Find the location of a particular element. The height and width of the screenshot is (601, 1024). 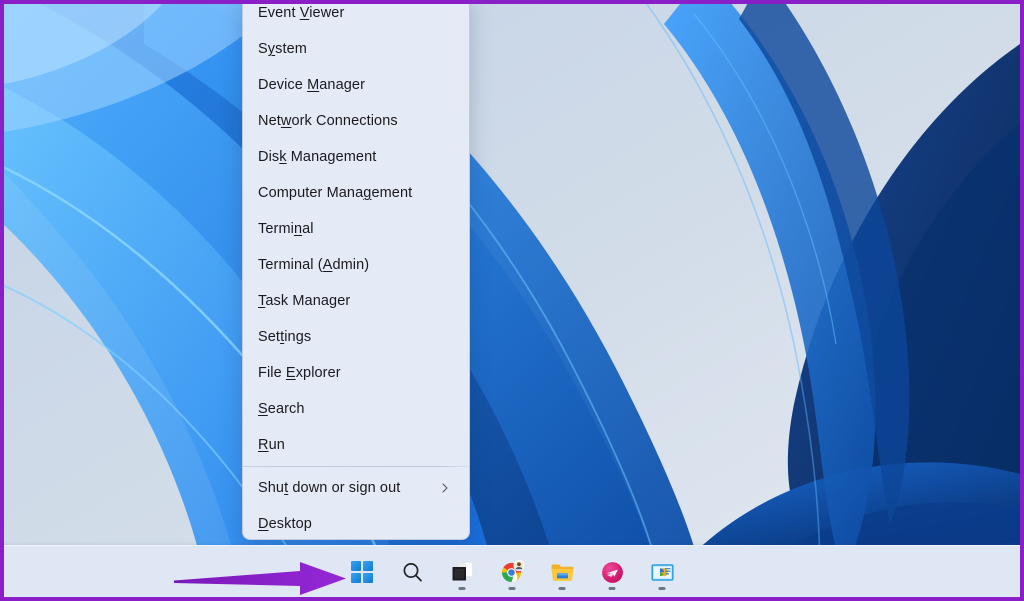

menu-item-label: Run is located at coordinates (271, 445).